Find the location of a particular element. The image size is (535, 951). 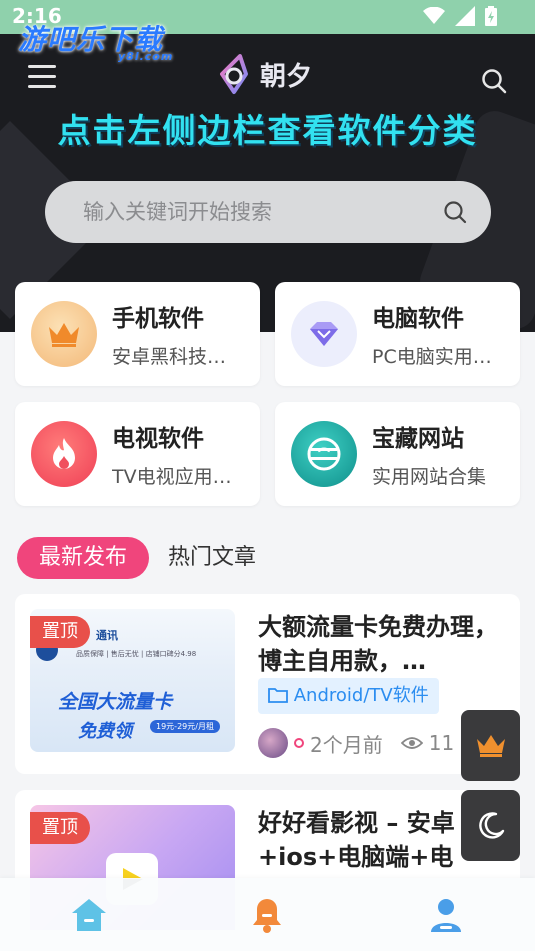

bottom-navigation is located at coordinates (267, 914).